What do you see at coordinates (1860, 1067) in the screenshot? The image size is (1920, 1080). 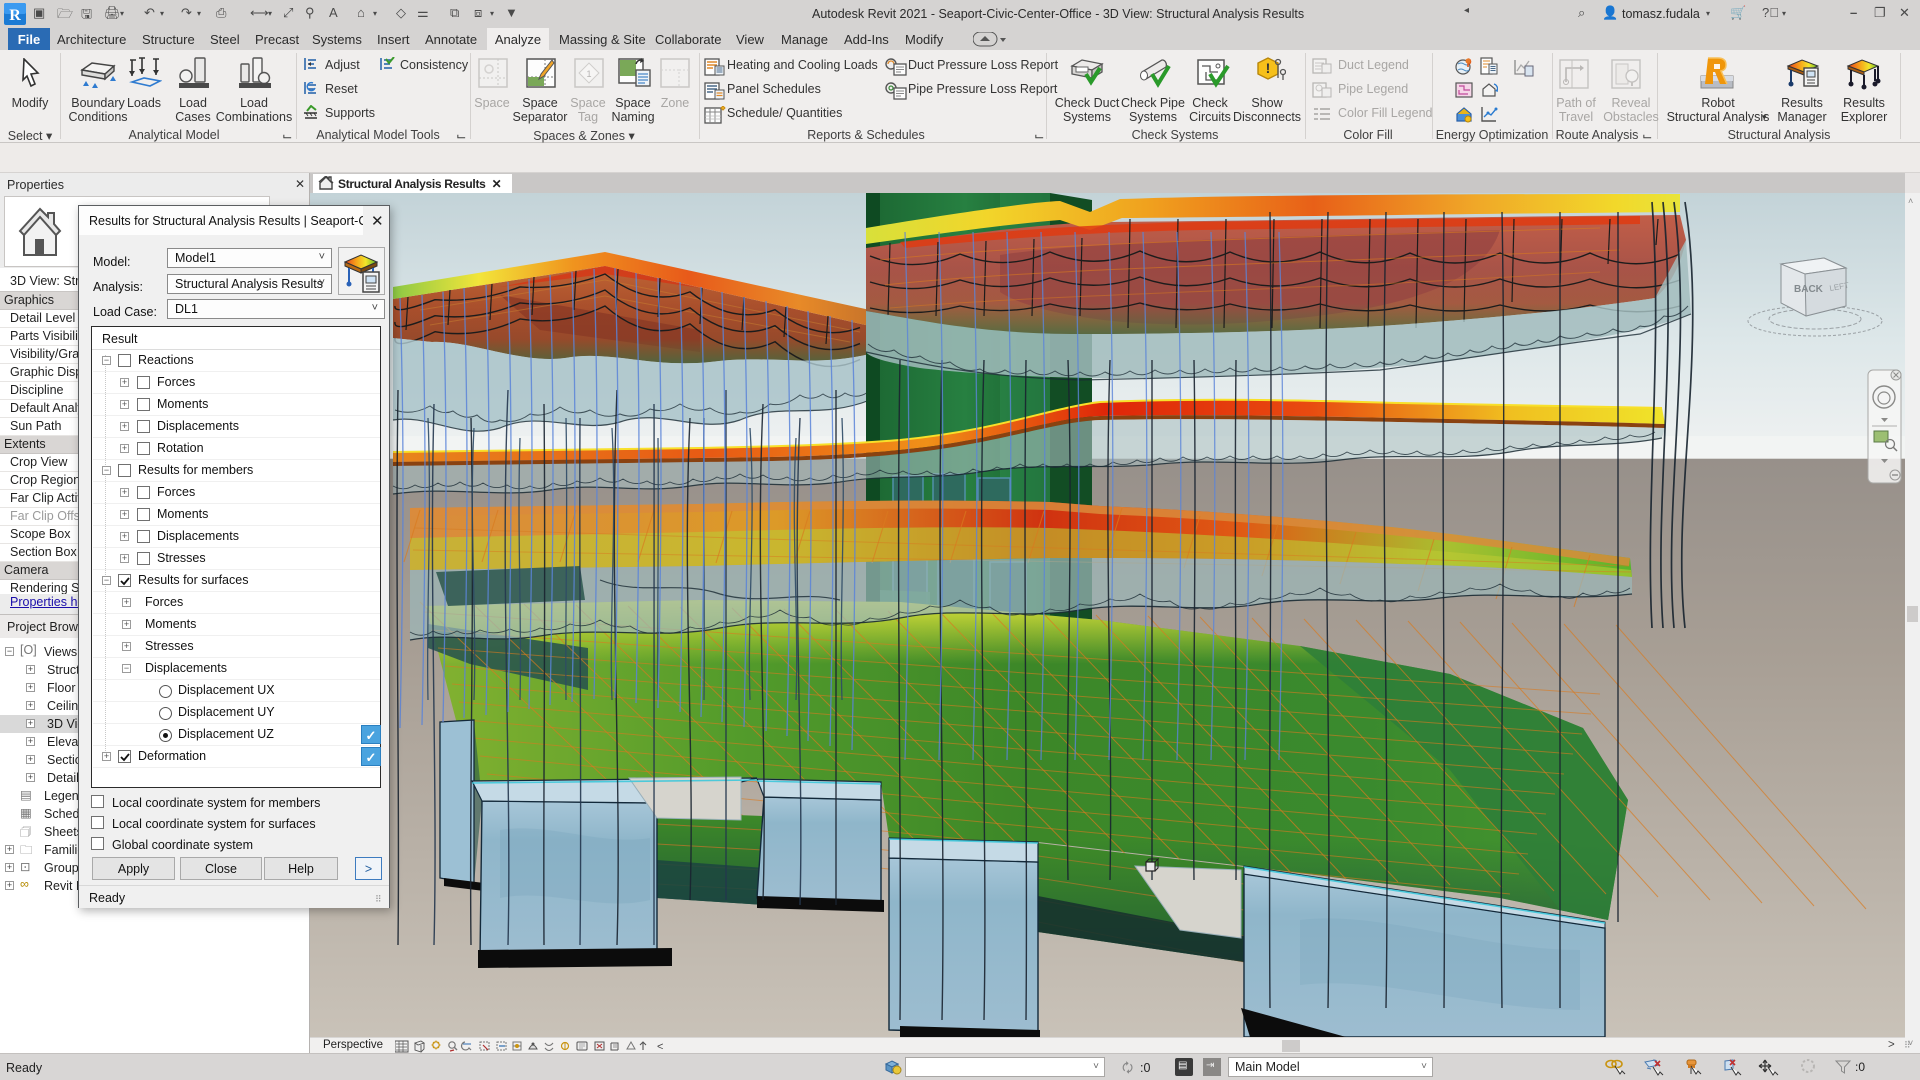 I see `svg-text: :0` at bounding box center [1860, 1067].